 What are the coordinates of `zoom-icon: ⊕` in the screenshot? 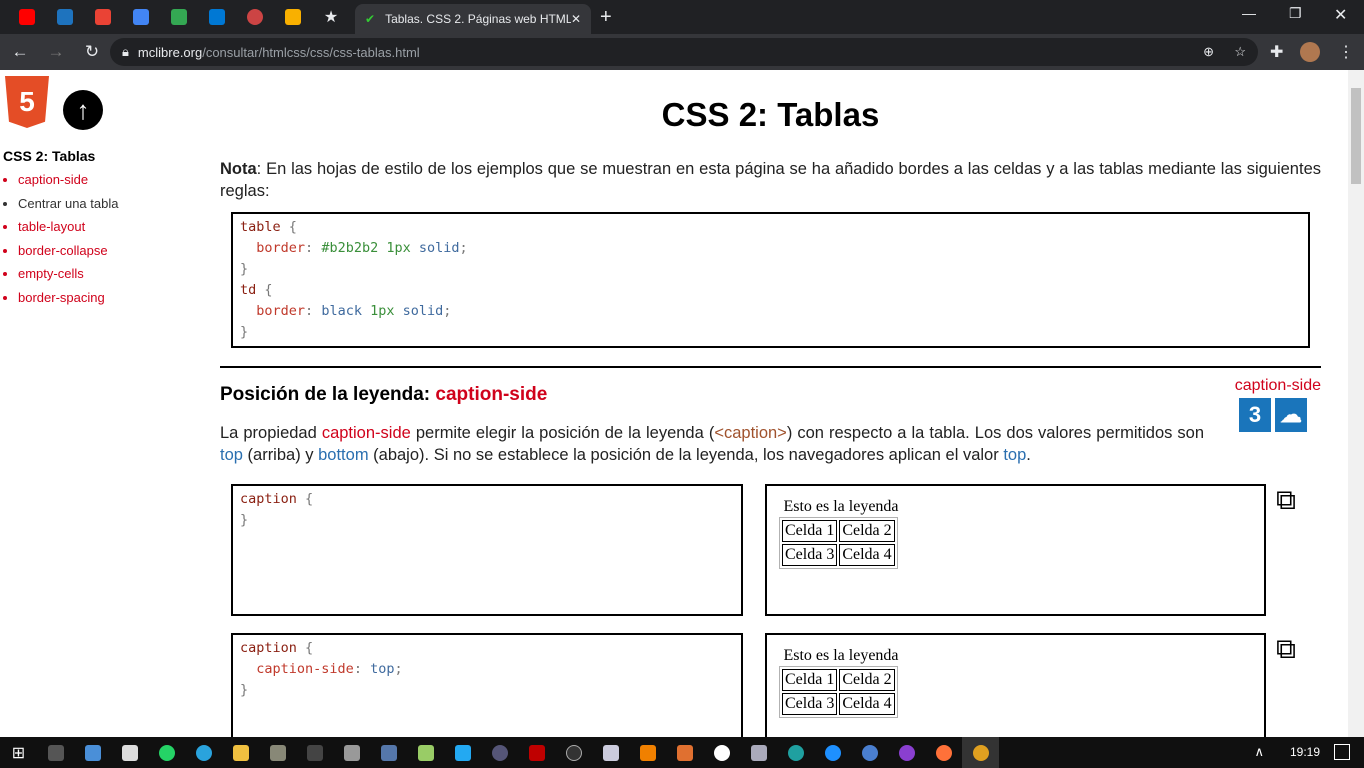 It's located at (1208, 52).